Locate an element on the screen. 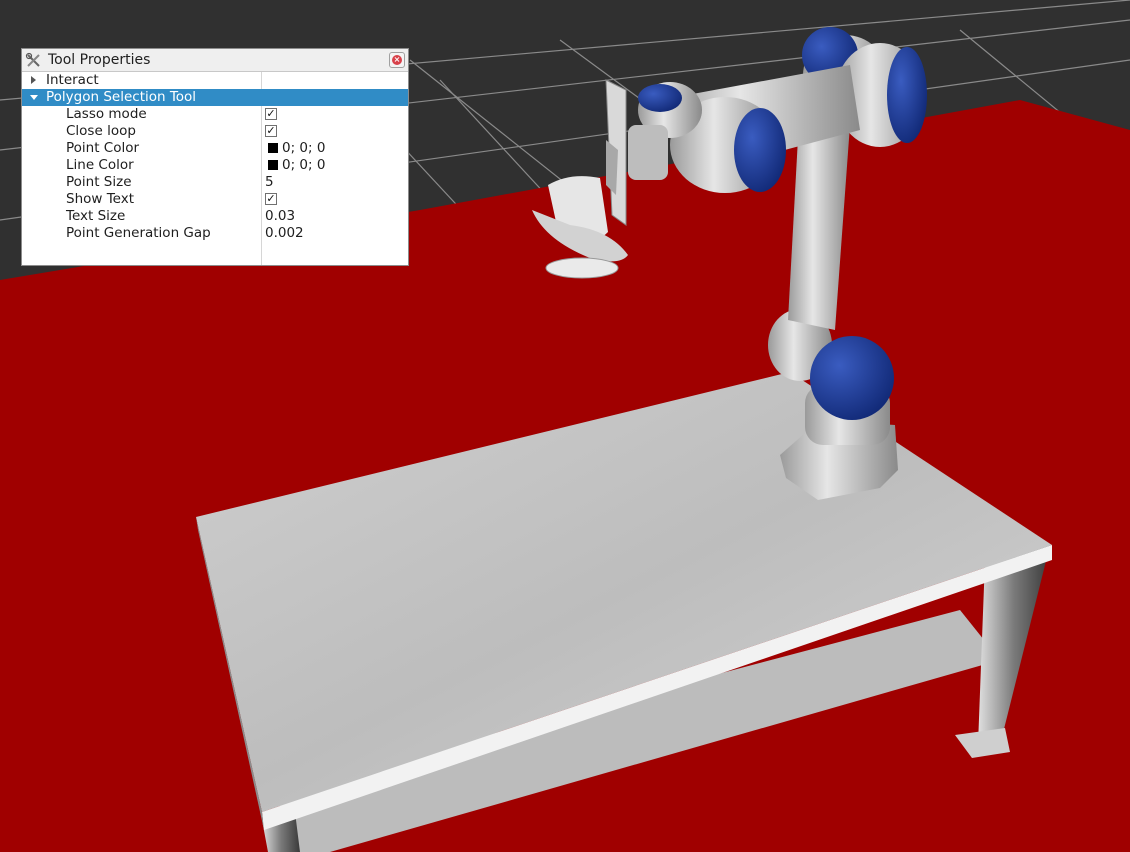 The height and width of the screenshot is (852, 1130). property-line-color: Line Color 0; 0; 0 is located at coordinates (215, 165).